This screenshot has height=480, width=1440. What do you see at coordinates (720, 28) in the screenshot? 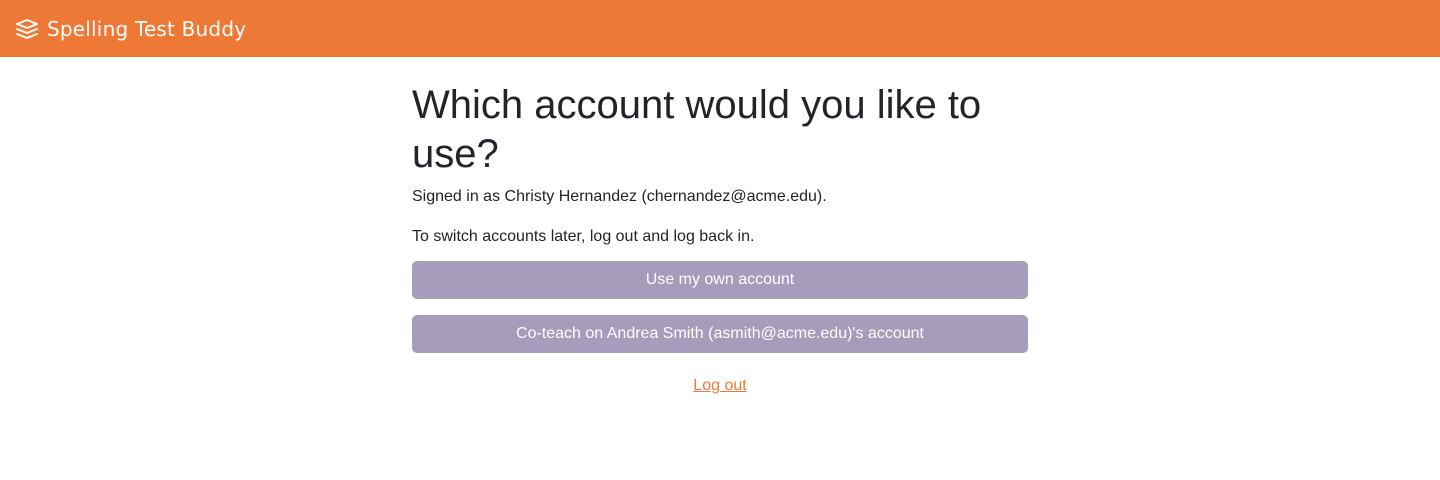
I see `top-navbar: Spelling Test Buddy` at bounding box center [720, 28].